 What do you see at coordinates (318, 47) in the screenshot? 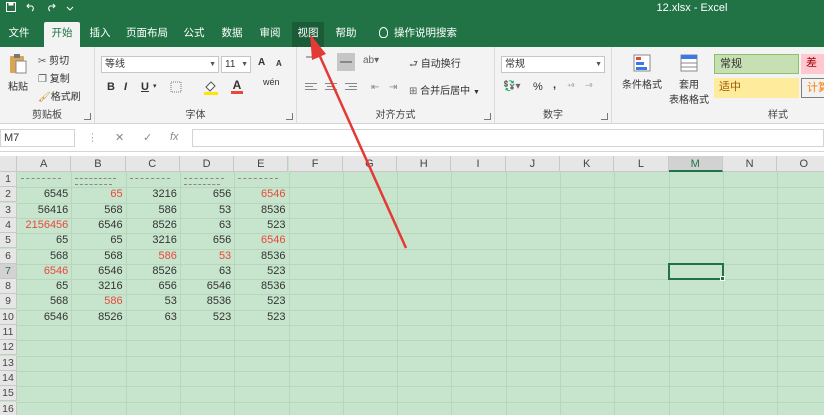
I see `arrowhead-icon` at bounding box center [318, 47].